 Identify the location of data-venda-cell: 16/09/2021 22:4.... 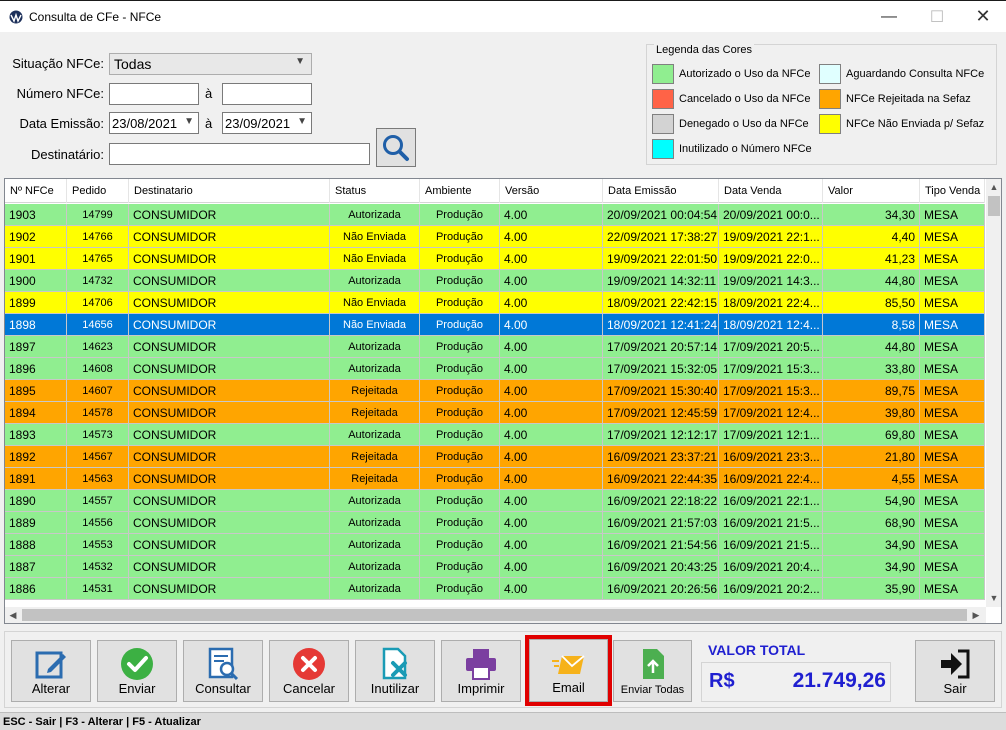
(771, 479).